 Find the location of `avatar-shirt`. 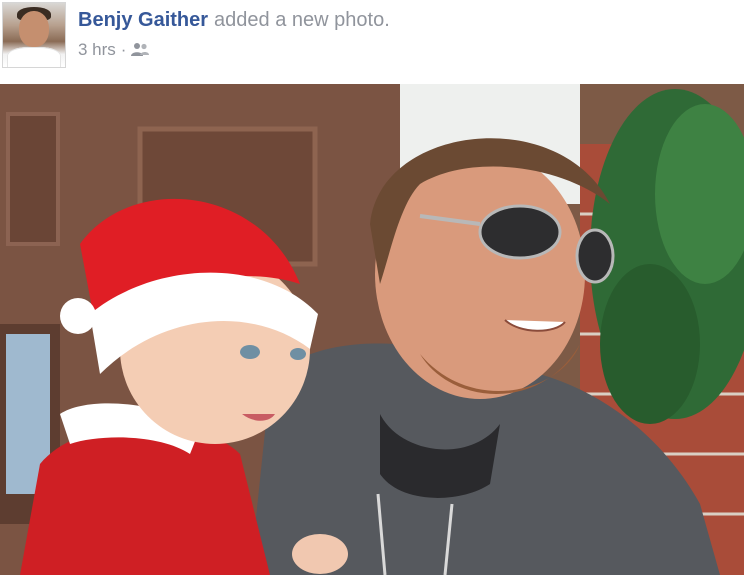

avatar-shirt is located at coordinates (34, 57).